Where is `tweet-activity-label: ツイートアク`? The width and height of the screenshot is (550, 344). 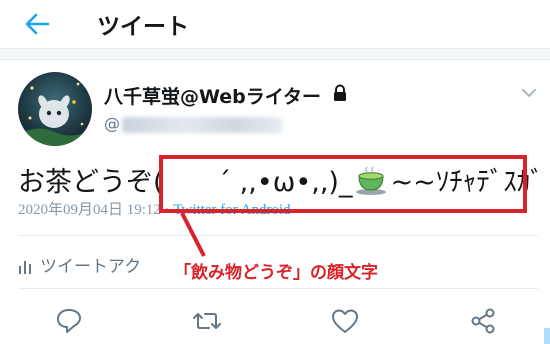 tweet-activity-label: ツイートアク is located at coordinates (91, 267).